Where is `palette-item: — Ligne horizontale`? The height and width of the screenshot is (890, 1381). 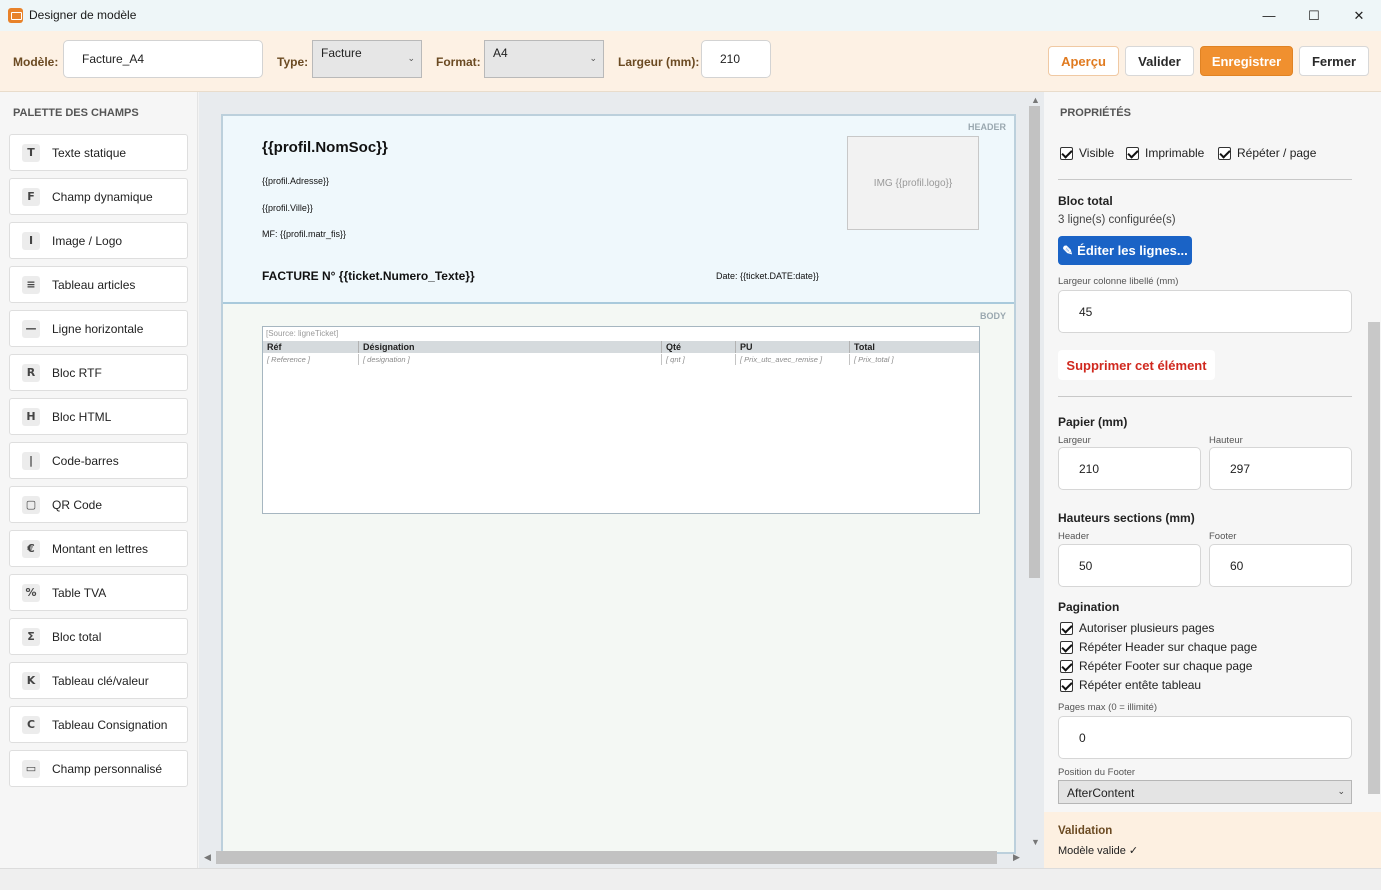 palette-item: — Ligne horizontale is located at coordinates (98, 328).